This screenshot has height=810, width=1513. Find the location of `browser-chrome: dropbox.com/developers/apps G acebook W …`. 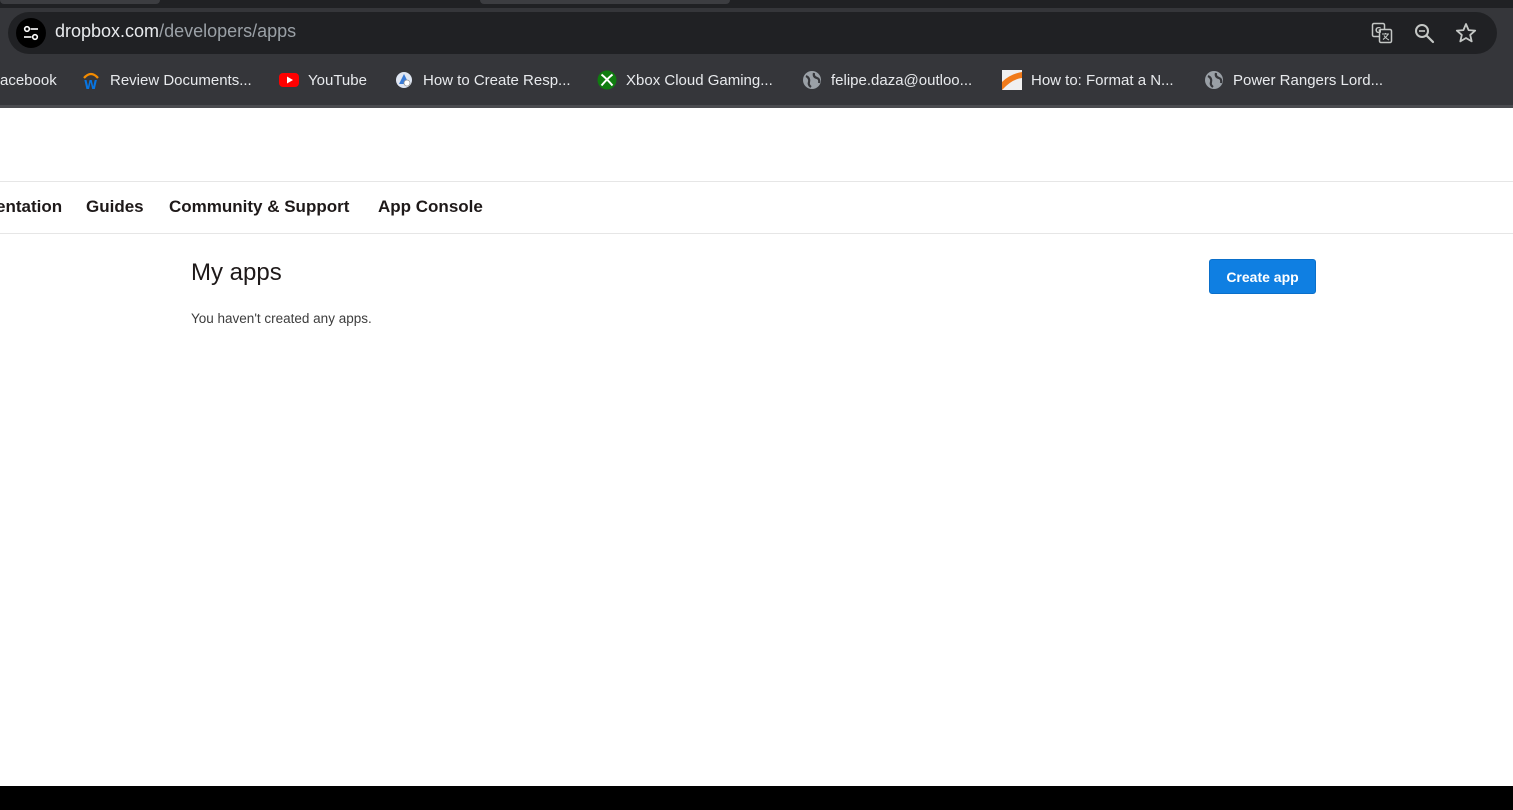

browser-chrome: dropbox.com/developers/apps G acebook W … is located at coordinates (756, 54).